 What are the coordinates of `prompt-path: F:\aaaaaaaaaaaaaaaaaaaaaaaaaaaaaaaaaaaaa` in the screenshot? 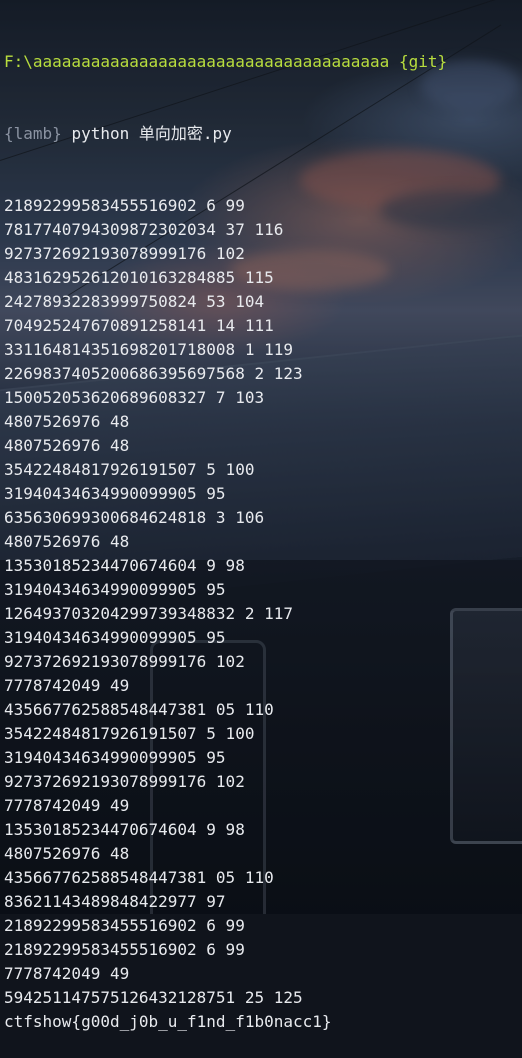 It's located at (197, 61).